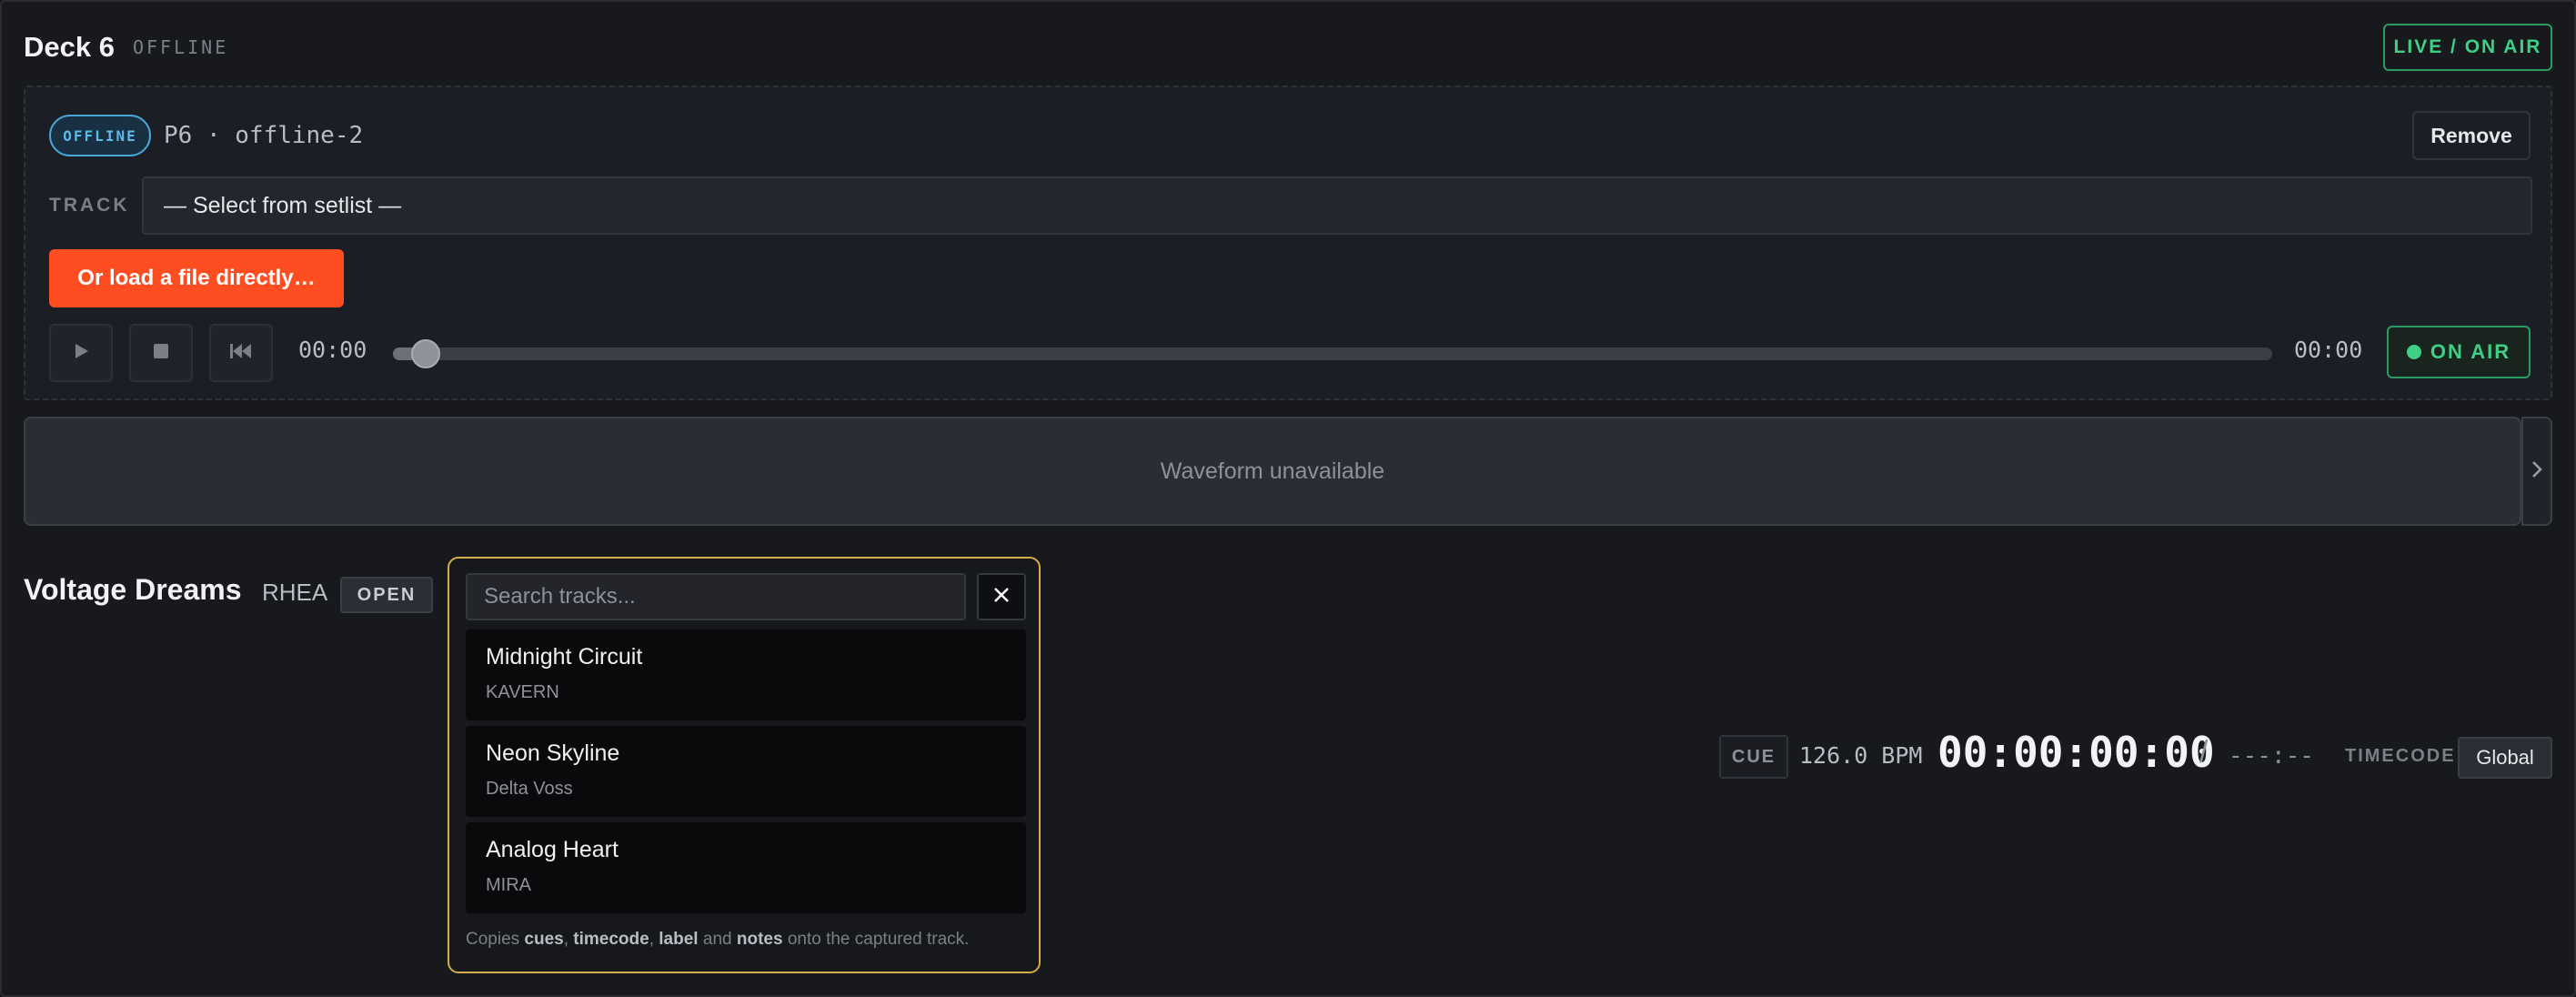 Image resolution: width=2576 pixels, height=997 pixels. I want to click on chevron-right-icon, so click(2537, 471).